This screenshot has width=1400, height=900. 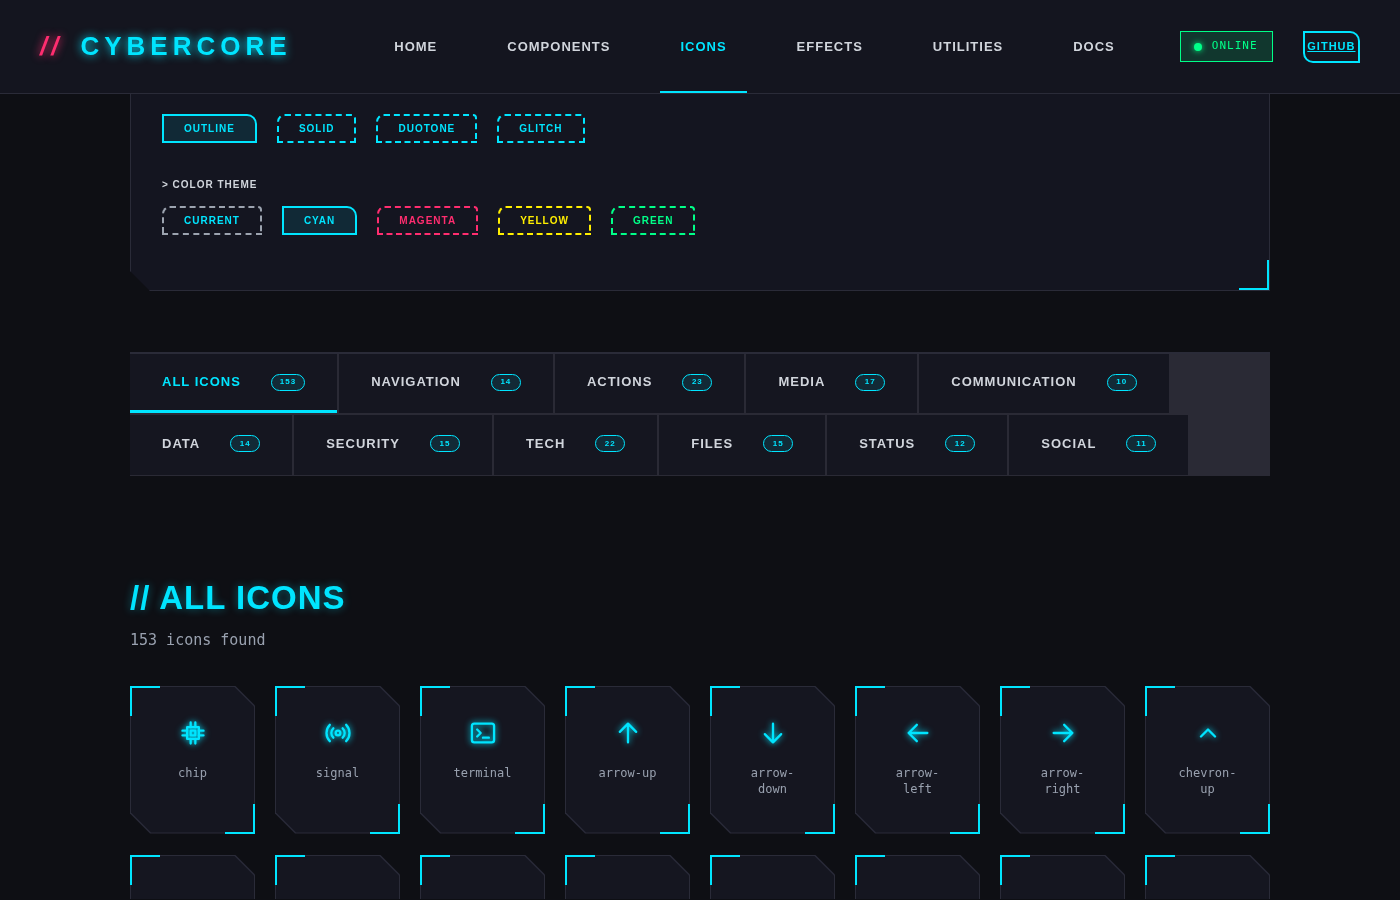 What do you see at coordinates (610, 443) in the screenshot?
I see `count-badge: 22` at bounding box center [610, 443].